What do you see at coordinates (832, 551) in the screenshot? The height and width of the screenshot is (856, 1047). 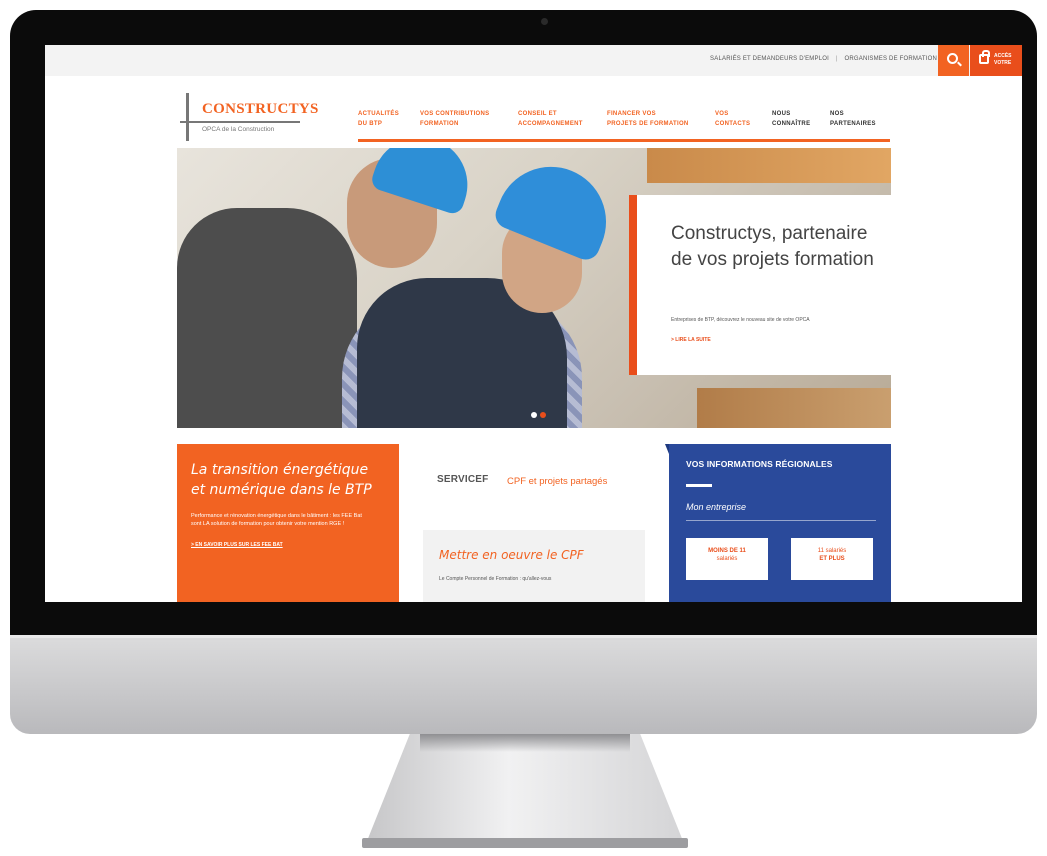 I see `more-than-11-line1: 11 salariés` at bounding box center [832, 551].